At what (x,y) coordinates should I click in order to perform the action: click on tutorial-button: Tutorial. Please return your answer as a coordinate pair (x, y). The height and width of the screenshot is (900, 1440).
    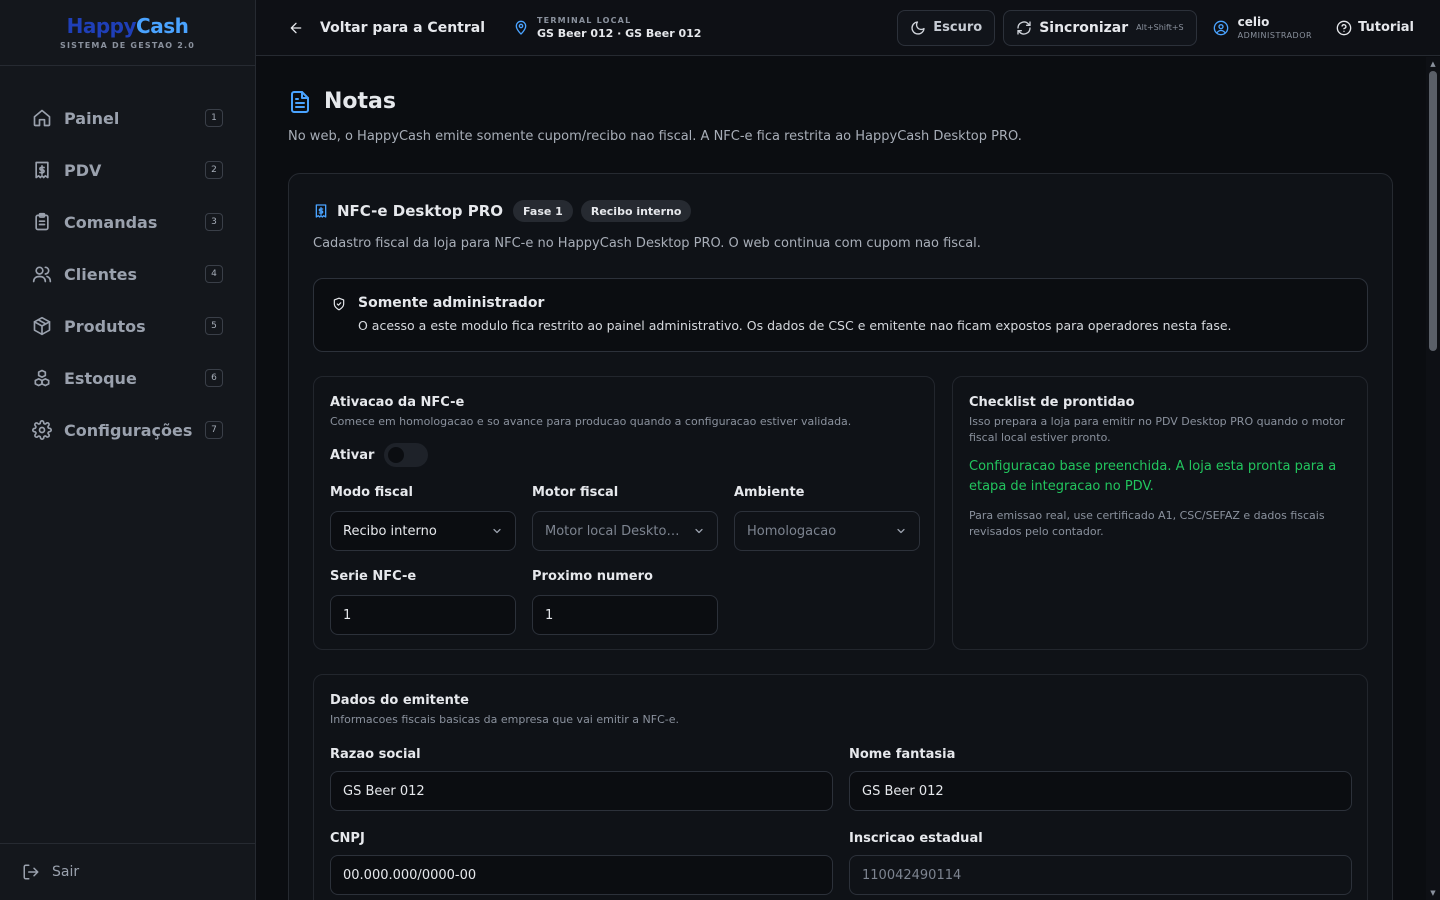
    Looking at the image, I should click on (1375, 28).